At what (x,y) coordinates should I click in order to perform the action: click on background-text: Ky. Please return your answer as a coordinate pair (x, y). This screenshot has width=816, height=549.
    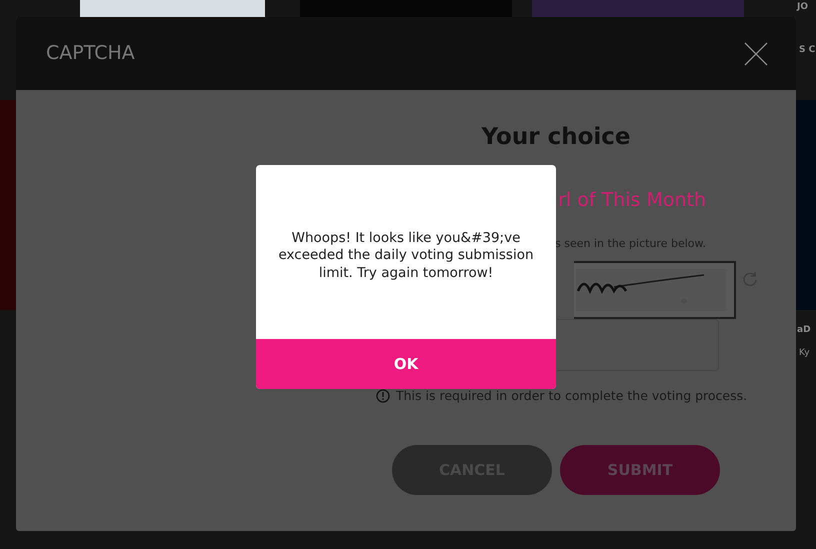
    Looking at the image, I should click on (804, 353).